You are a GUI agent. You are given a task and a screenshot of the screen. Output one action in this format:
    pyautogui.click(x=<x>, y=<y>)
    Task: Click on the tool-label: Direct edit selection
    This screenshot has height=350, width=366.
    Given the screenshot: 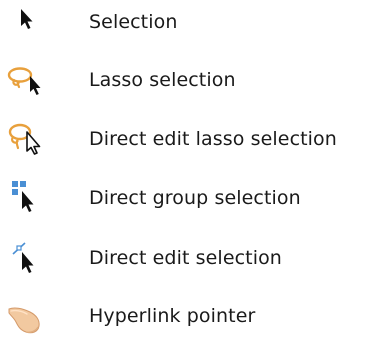 What is the action you would take?
    pyautogui.click(x=185, y=258)
    